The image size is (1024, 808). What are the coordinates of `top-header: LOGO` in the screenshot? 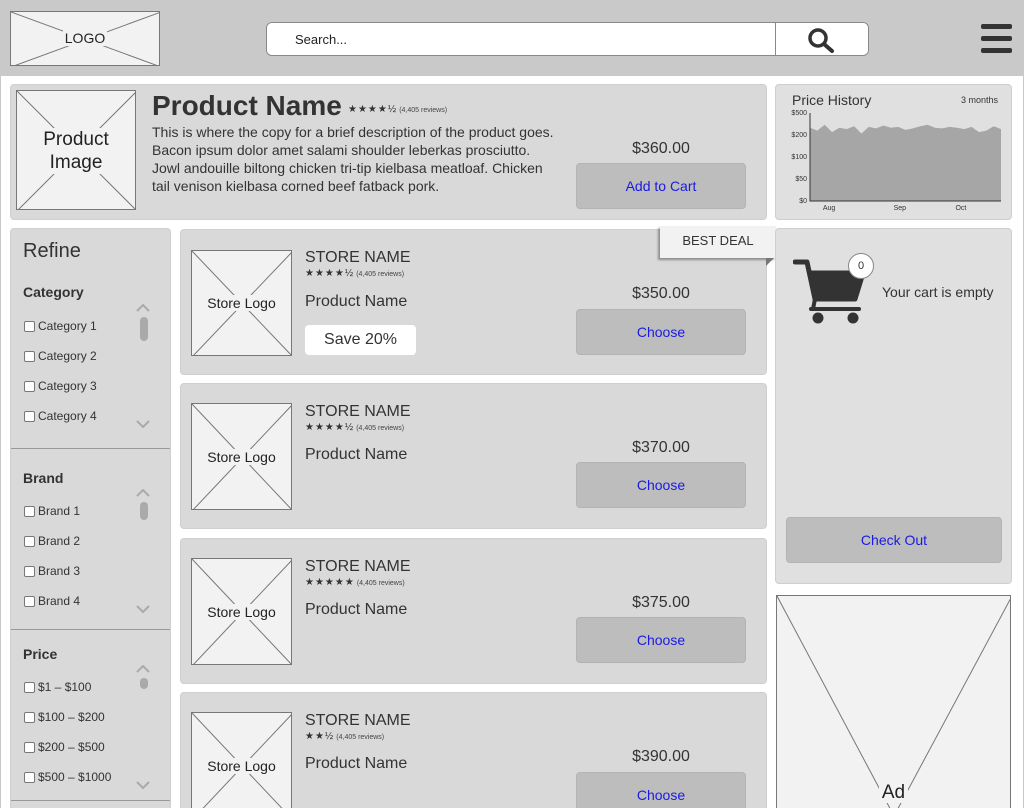 It's located at (512, 38).